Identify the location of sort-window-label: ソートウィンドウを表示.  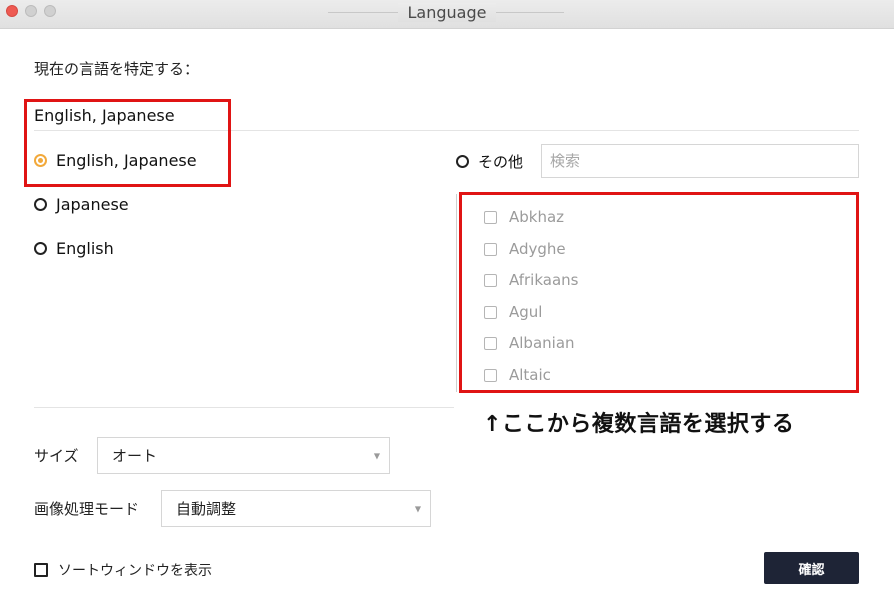
(135, 571).